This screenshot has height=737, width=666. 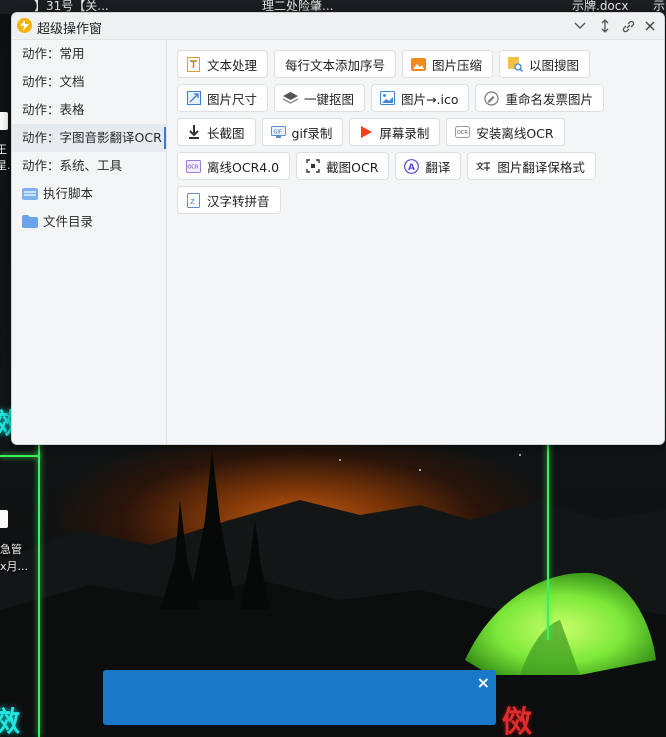 I want to click on chevron-down-icon, so click(x=580, y=26).